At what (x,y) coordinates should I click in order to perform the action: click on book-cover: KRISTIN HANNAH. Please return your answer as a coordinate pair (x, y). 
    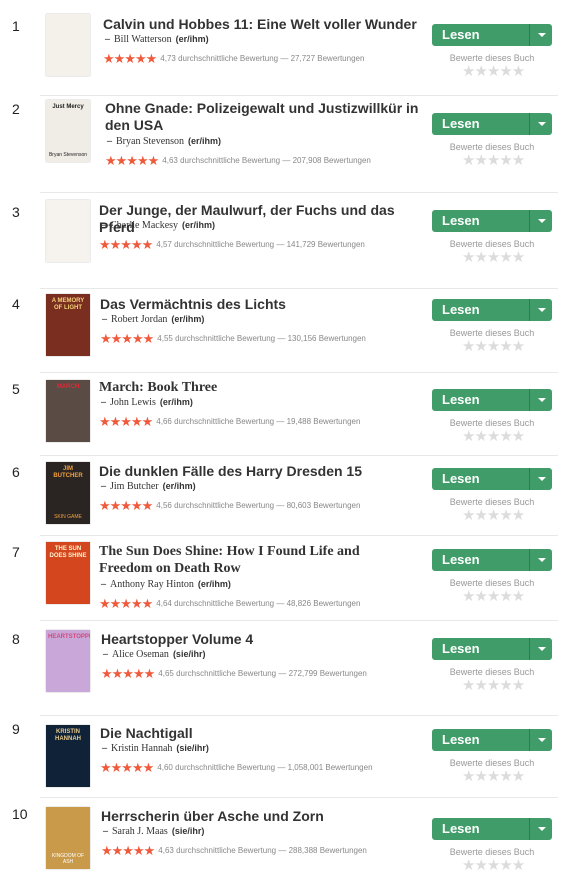
    Looking at the image, I should click on (68, 756).